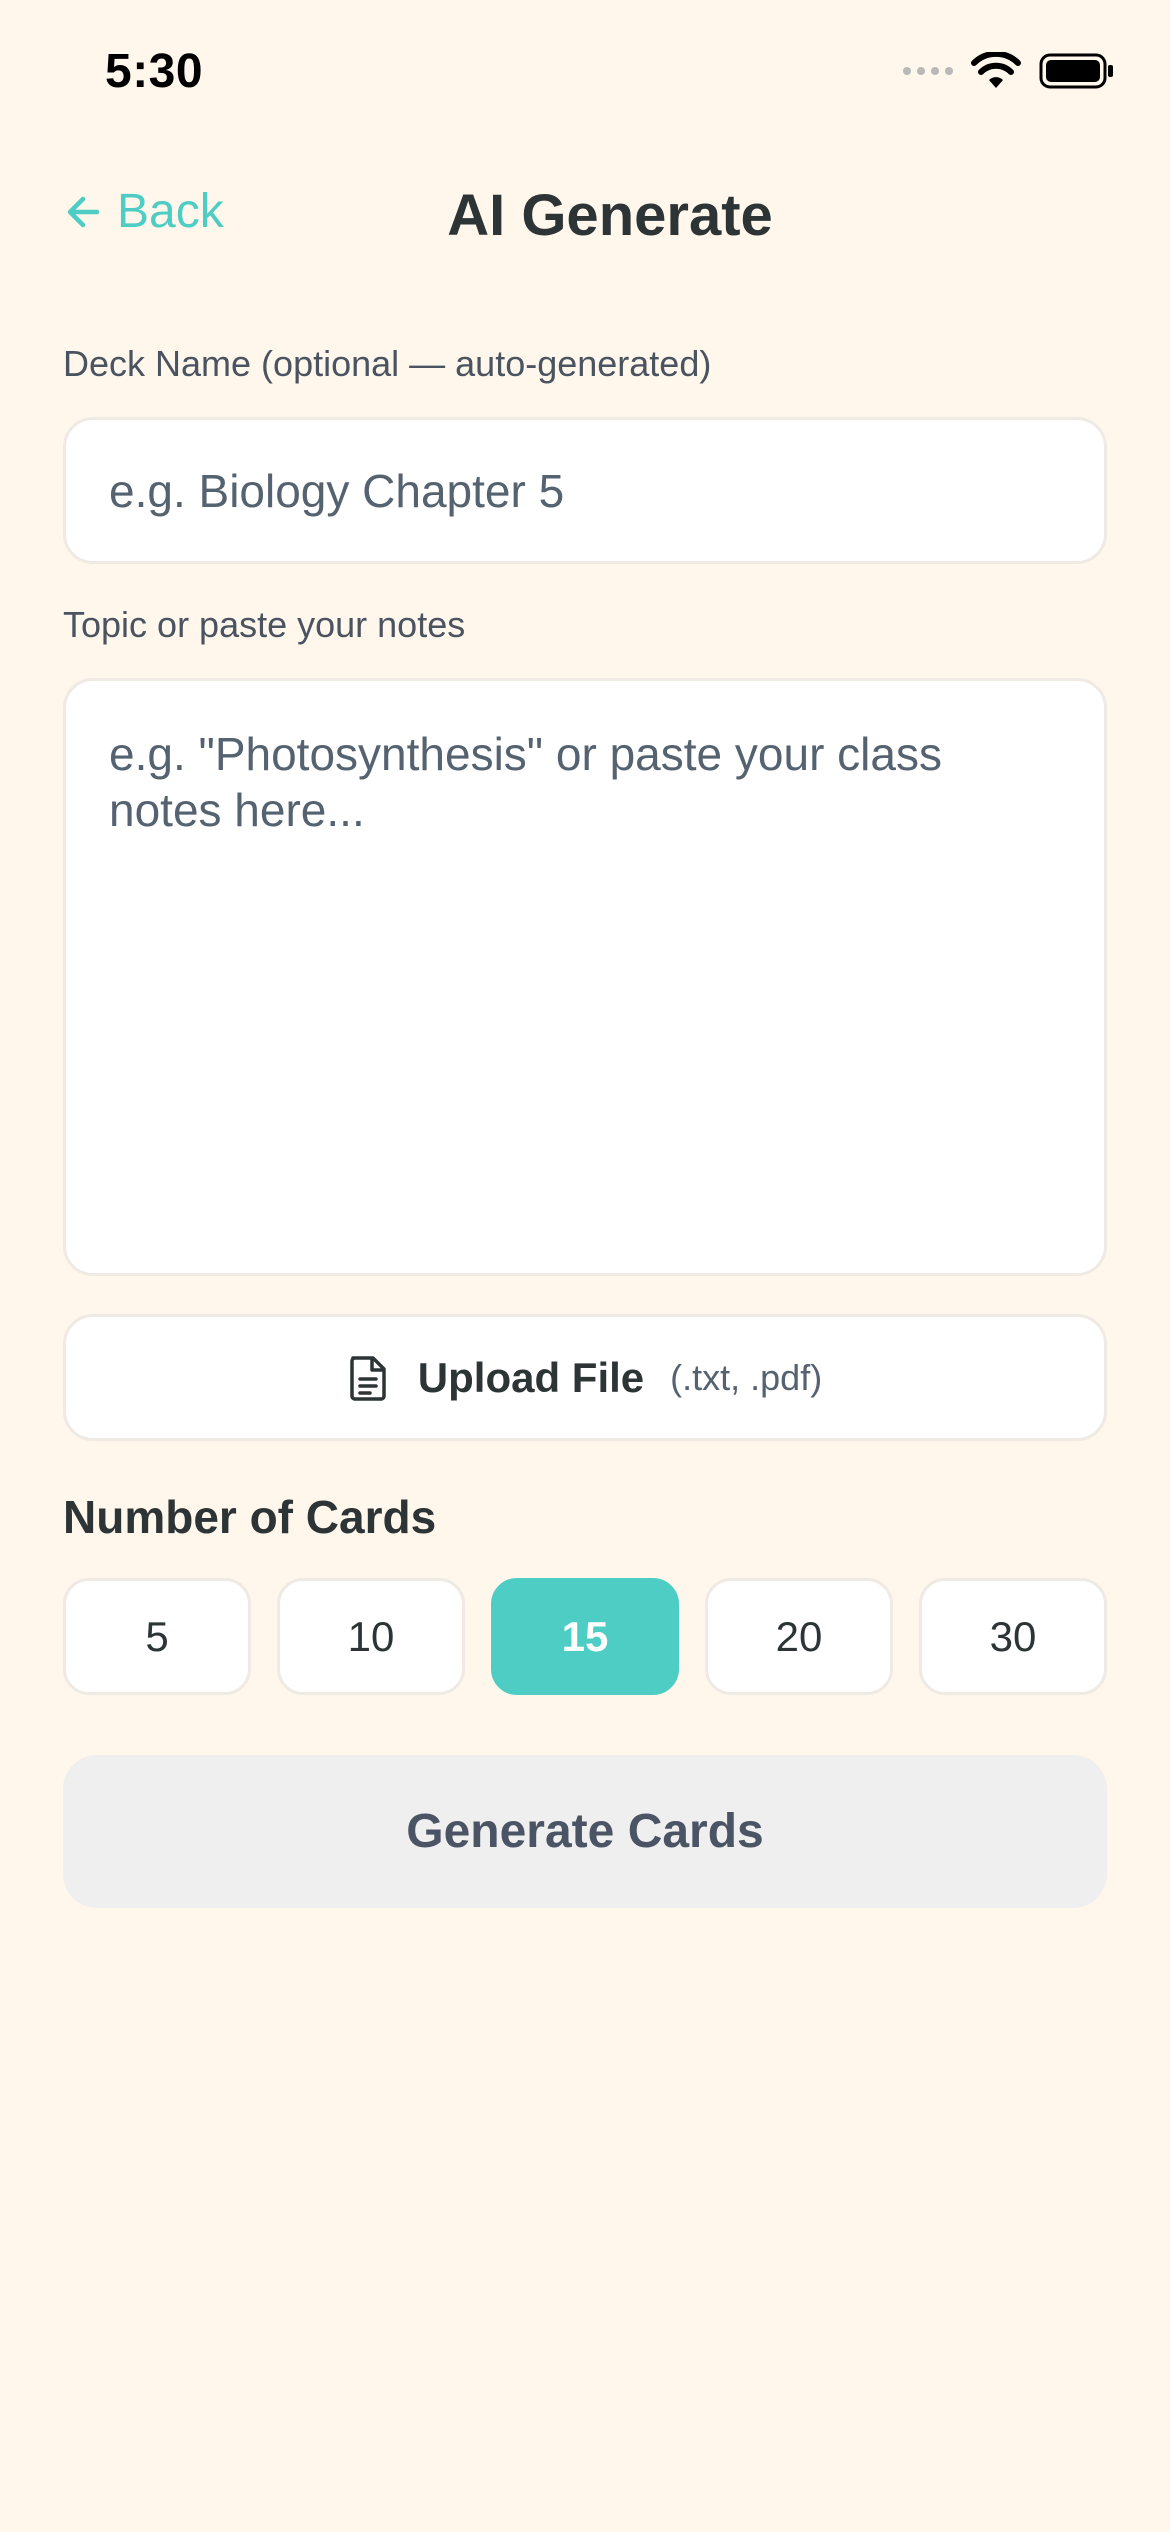 This screenshot has height=2532, width=1170. Describe the element at coordinates (996, 70) in the screenshot. I see `wifi-icon` at that location.